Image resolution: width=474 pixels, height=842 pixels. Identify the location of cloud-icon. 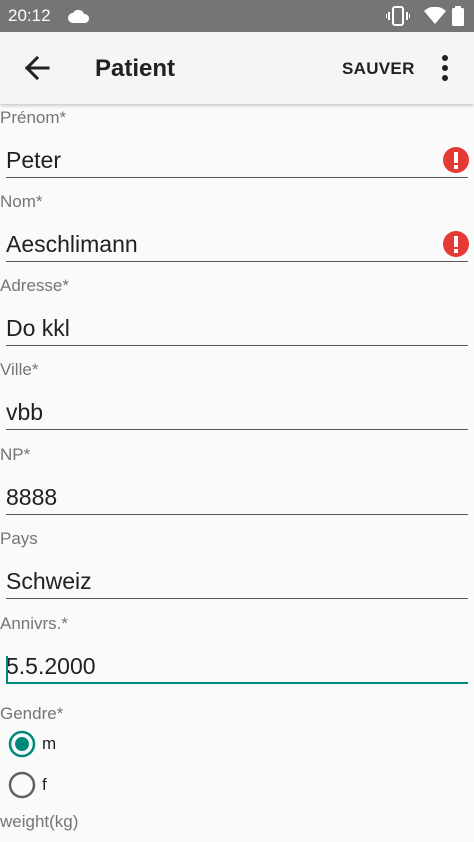
(79, 18).